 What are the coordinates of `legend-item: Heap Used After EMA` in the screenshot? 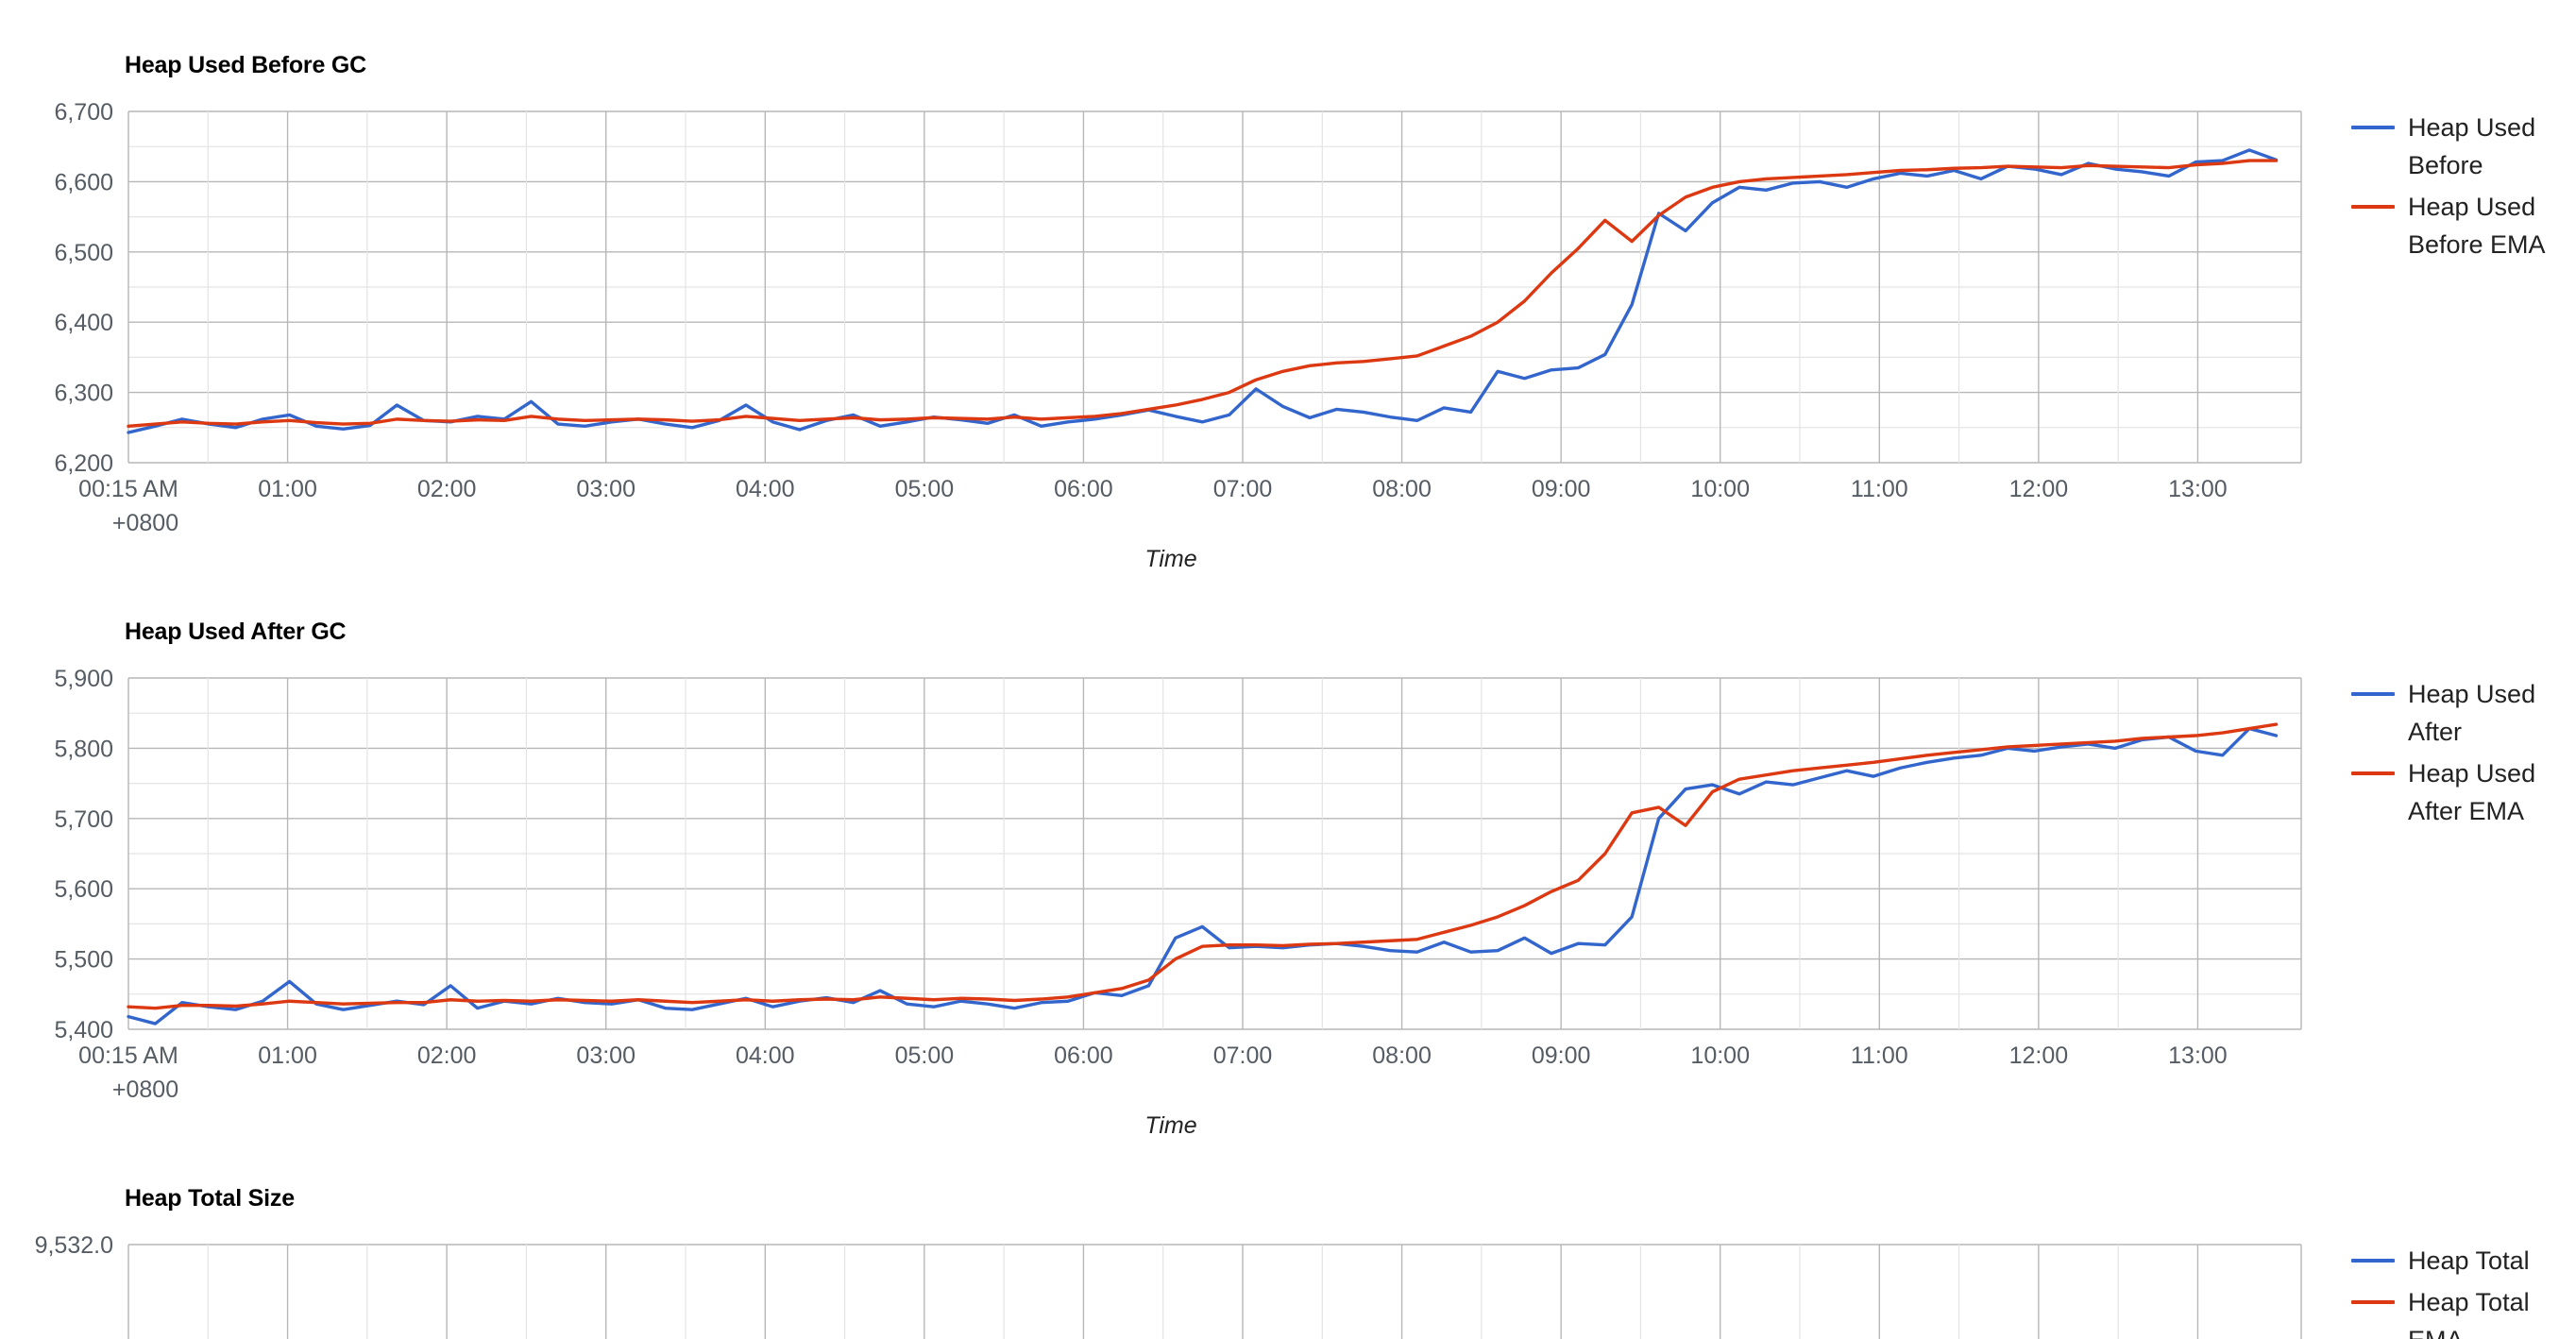 It's located at (2463, 792).